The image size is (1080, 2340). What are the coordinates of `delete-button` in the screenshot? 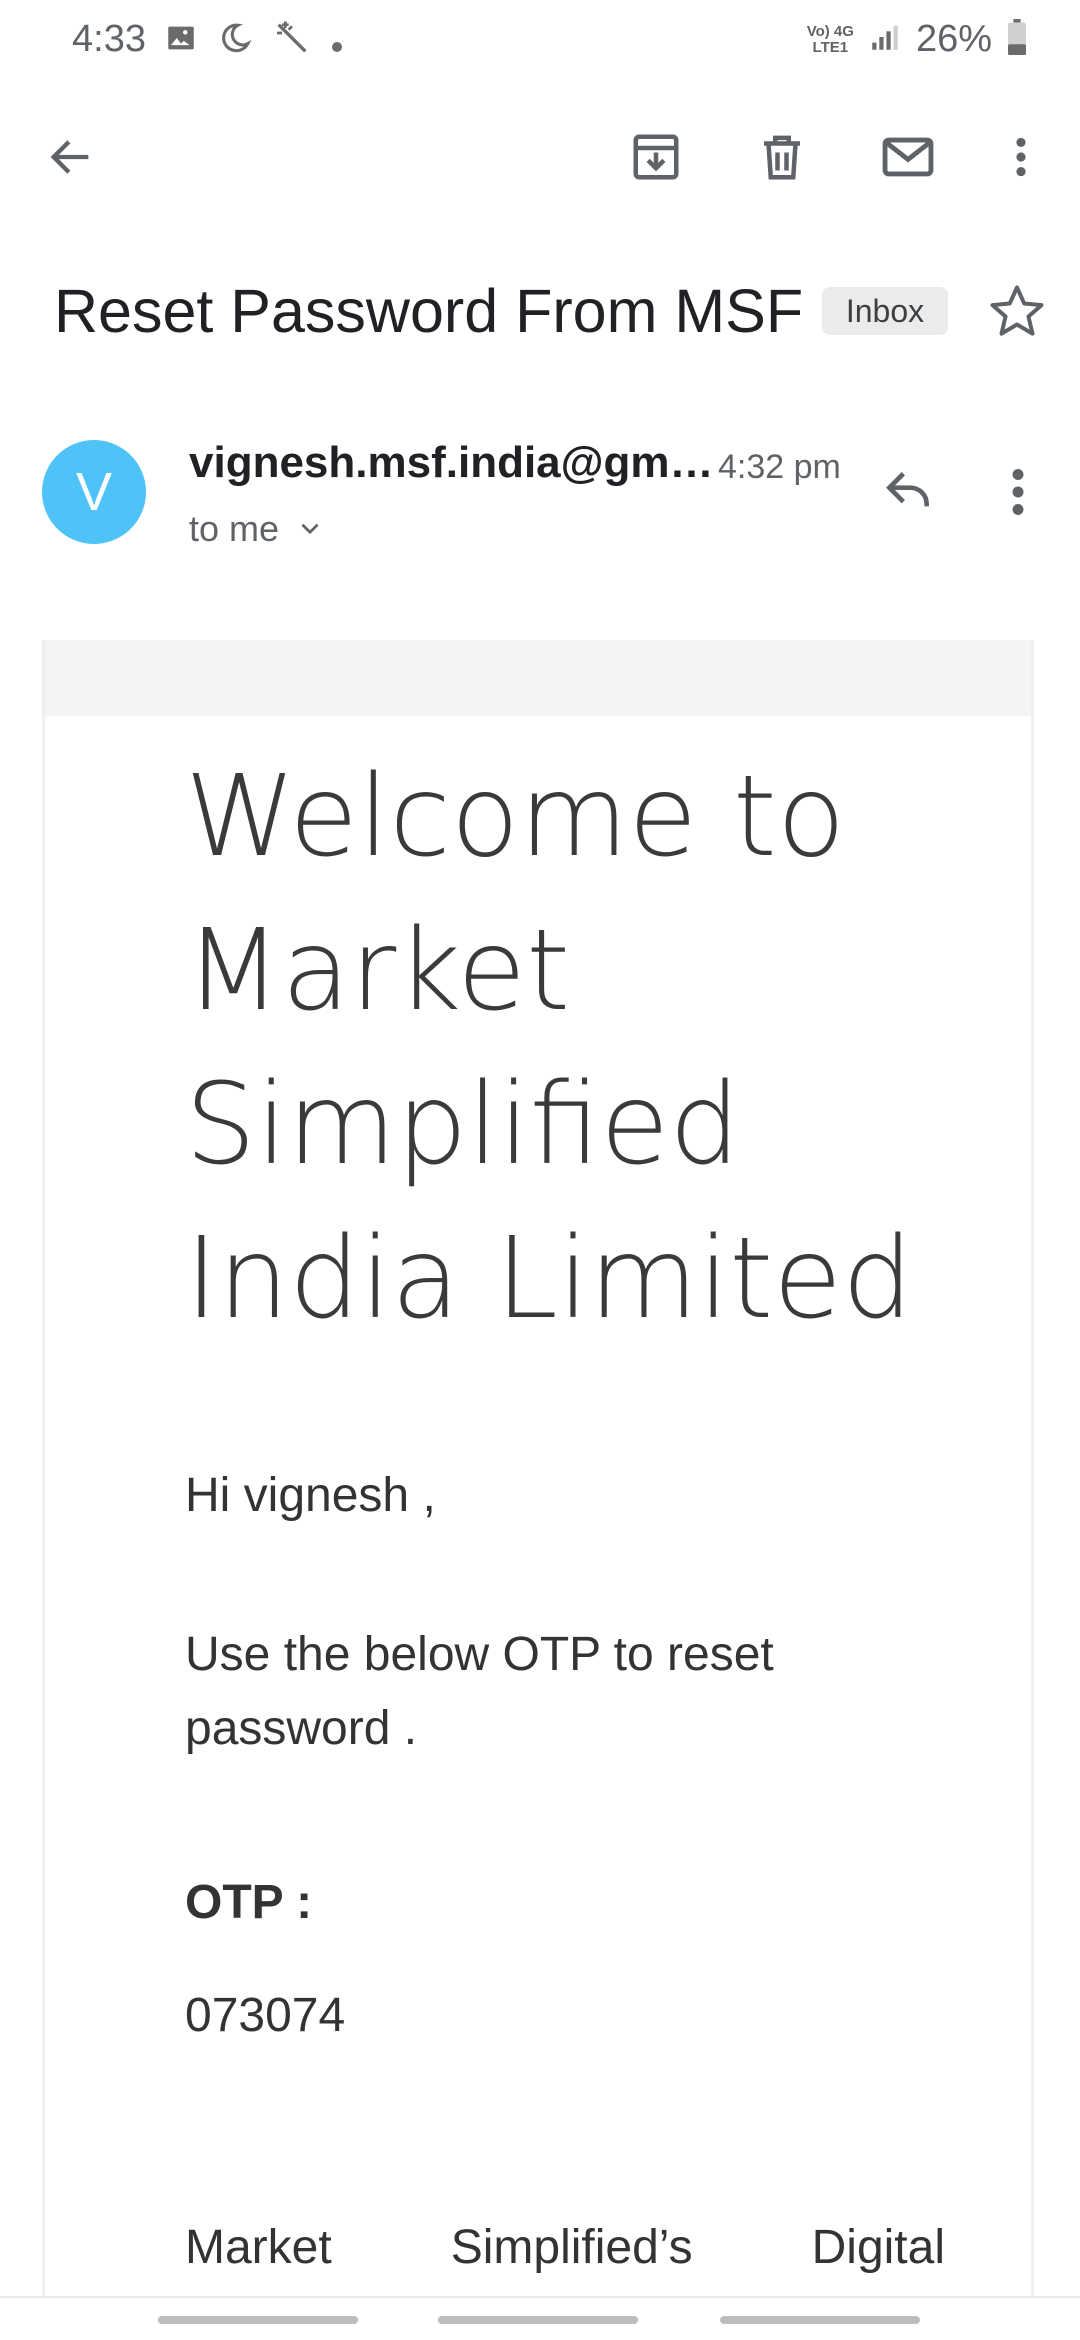 It's located at (782, 157).